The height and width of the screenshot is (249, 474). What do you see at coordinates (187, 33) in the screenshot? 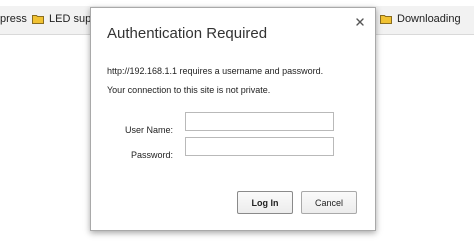
I see `dialog-title: Authentication Required` at bounding box center [187, 33].